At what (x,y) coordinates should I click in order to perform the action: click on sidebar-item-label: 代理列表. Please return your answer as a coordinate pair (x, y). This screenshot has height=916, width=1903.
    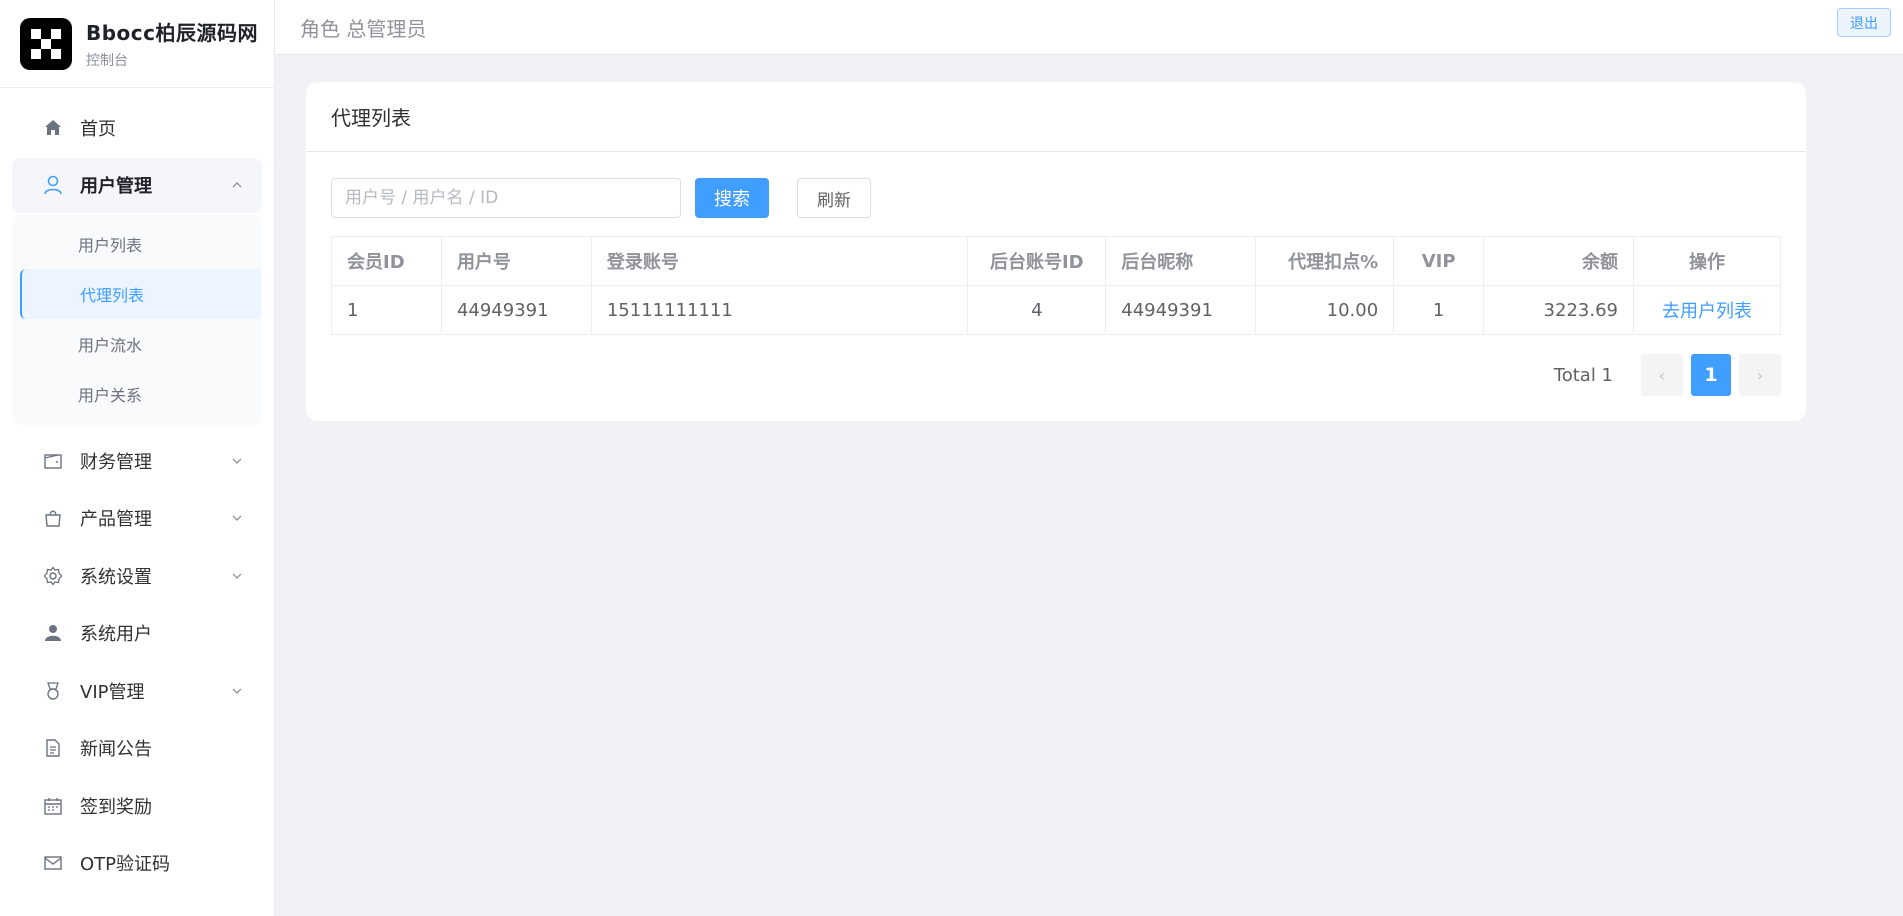
    Looking at the image, I should click on (112, 295).